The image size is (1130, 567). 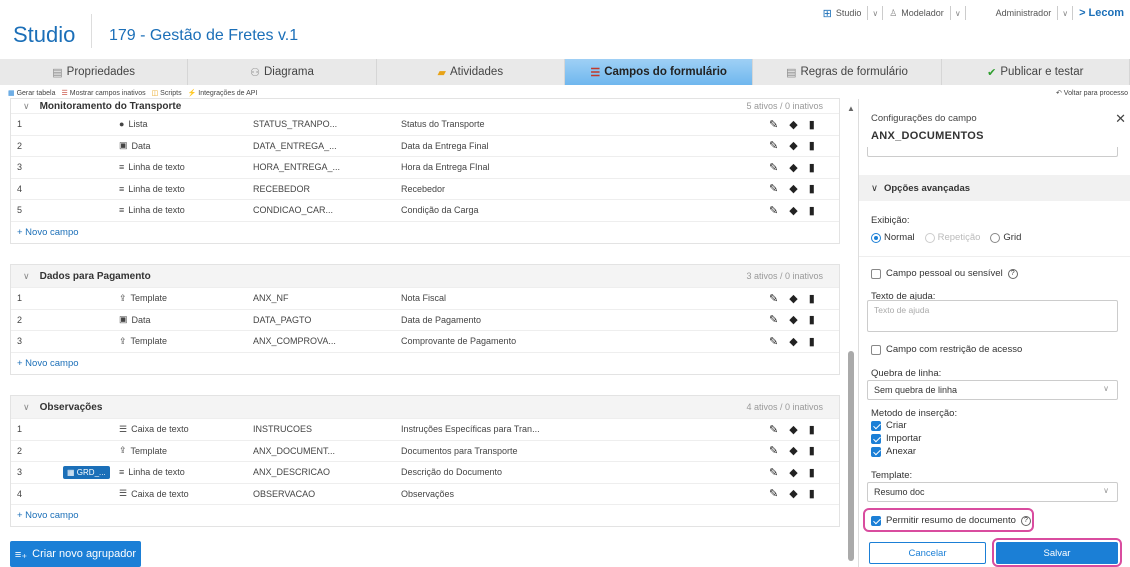 What do you see at coordinates (994, 188) in the screenshot?
I see `advanced-section-header: ∨ Opções avançadas` at bounding box center [994, 188].